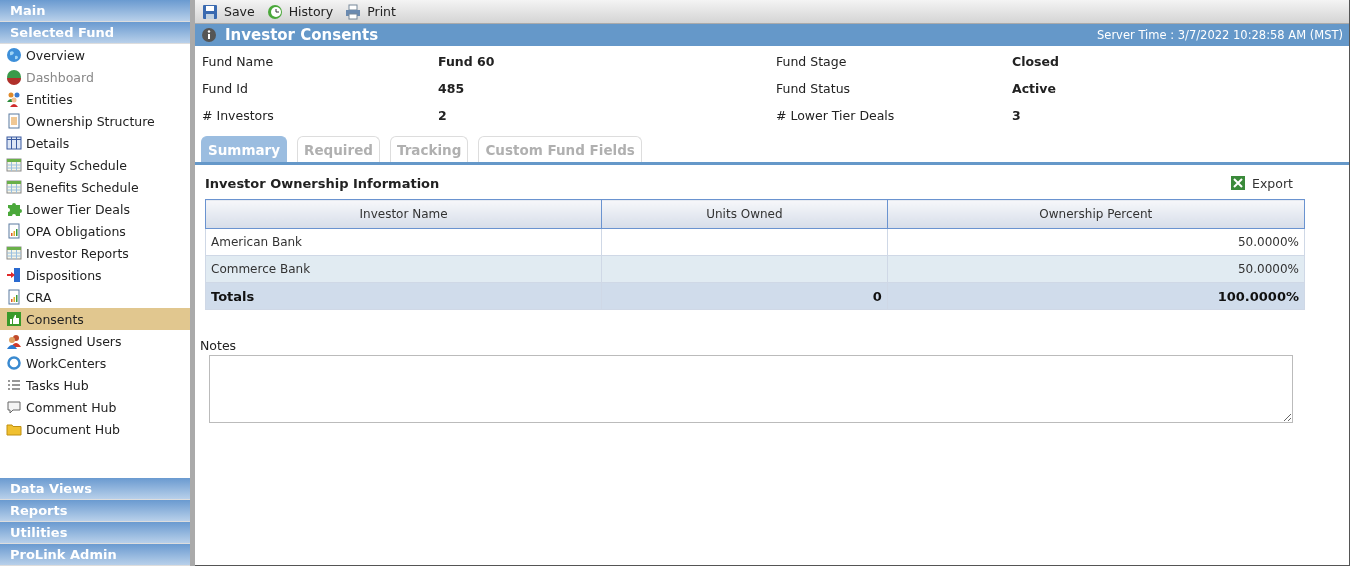 The width and height of the screenshot is (1350, 566). What do you see at coordinates (14, 143) in the screenshot?
I see `columns-icon` at bounding box center [14, 143].